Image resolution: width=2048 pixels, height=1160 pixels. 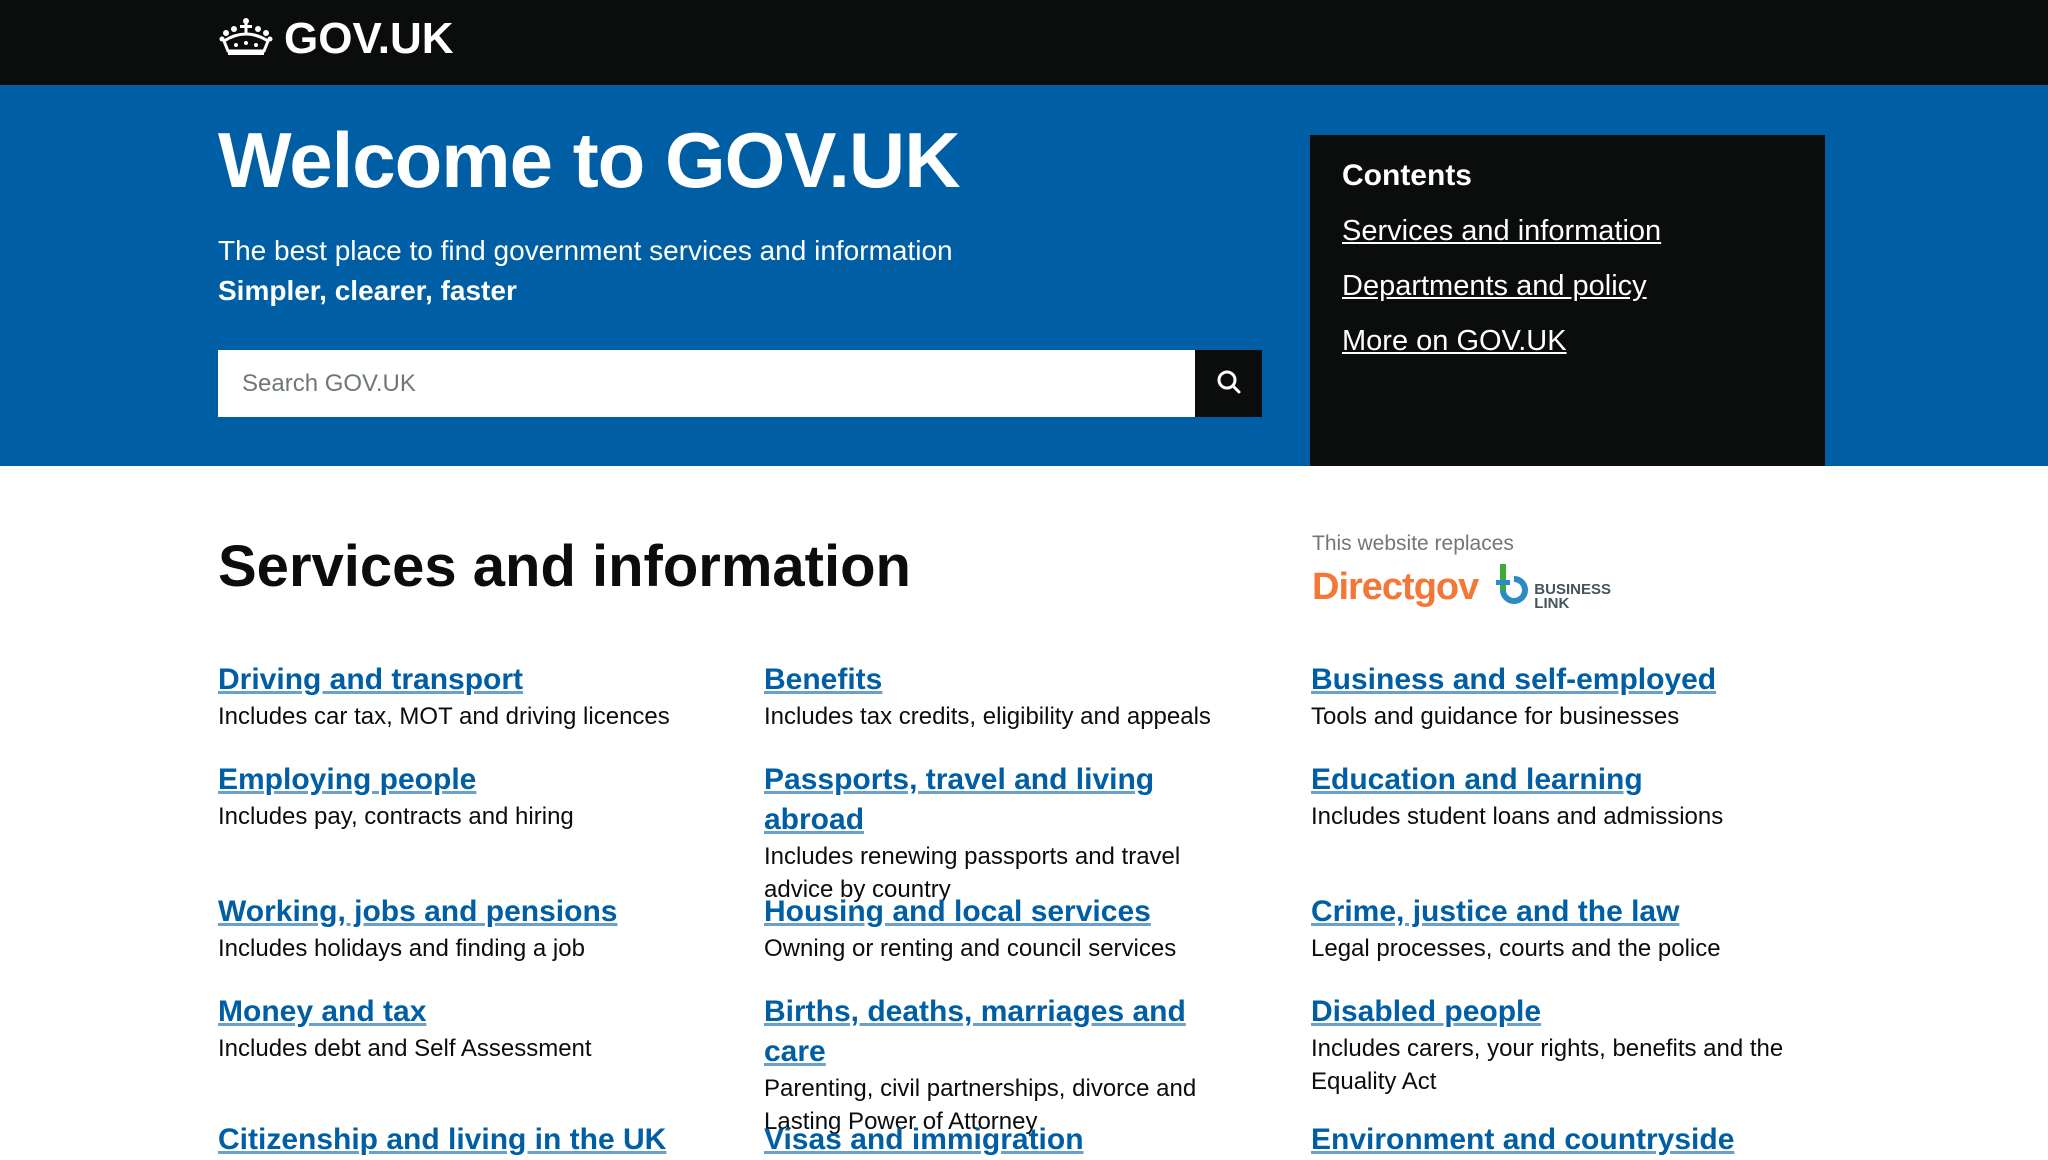 What do you see at coordinates (396, 816) in the screenshot?
I see `service-desc: Includes pay, contracts and hiring` at bounding box center [396, 816].